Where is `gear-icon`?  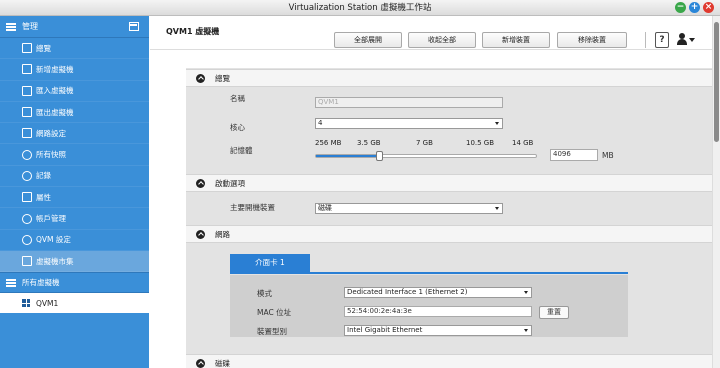
gear-icon is located at coordinates (27, 239).